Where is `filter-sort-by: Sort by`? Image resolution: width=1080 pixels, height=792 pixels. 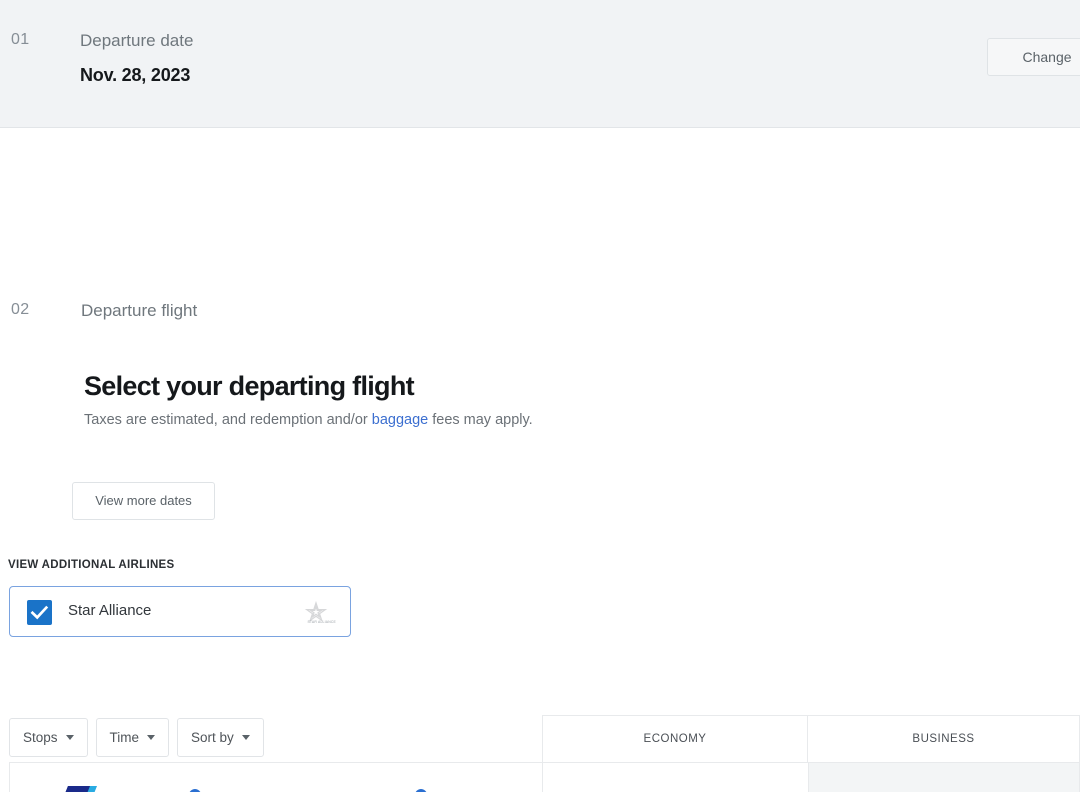 filter-sort-by: Sort by is located at coordinates (220, 737).